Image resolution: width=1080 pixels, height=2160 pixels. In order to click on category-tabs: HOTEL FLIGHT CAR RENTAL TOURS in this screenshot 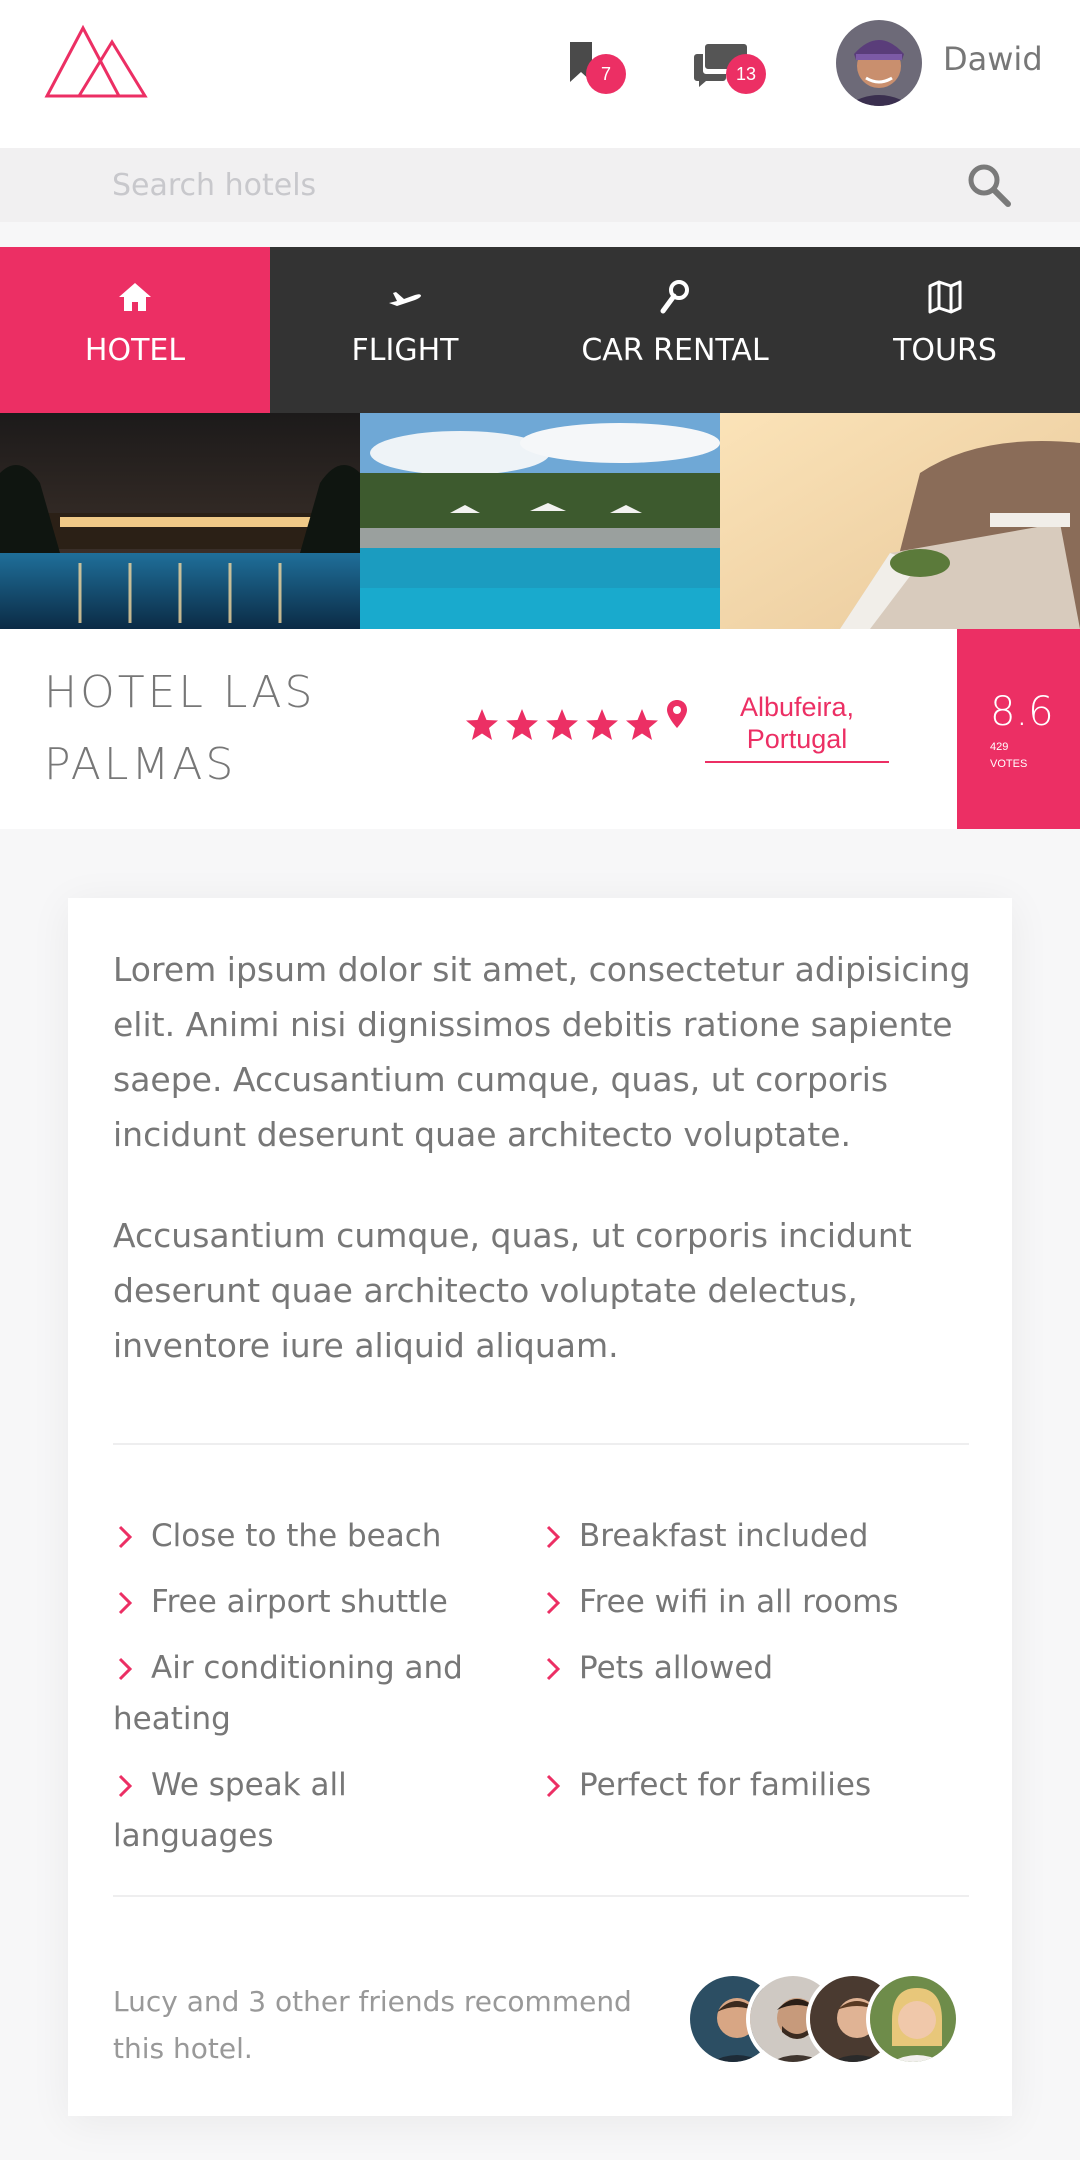, I will do `click(540, 330)`.